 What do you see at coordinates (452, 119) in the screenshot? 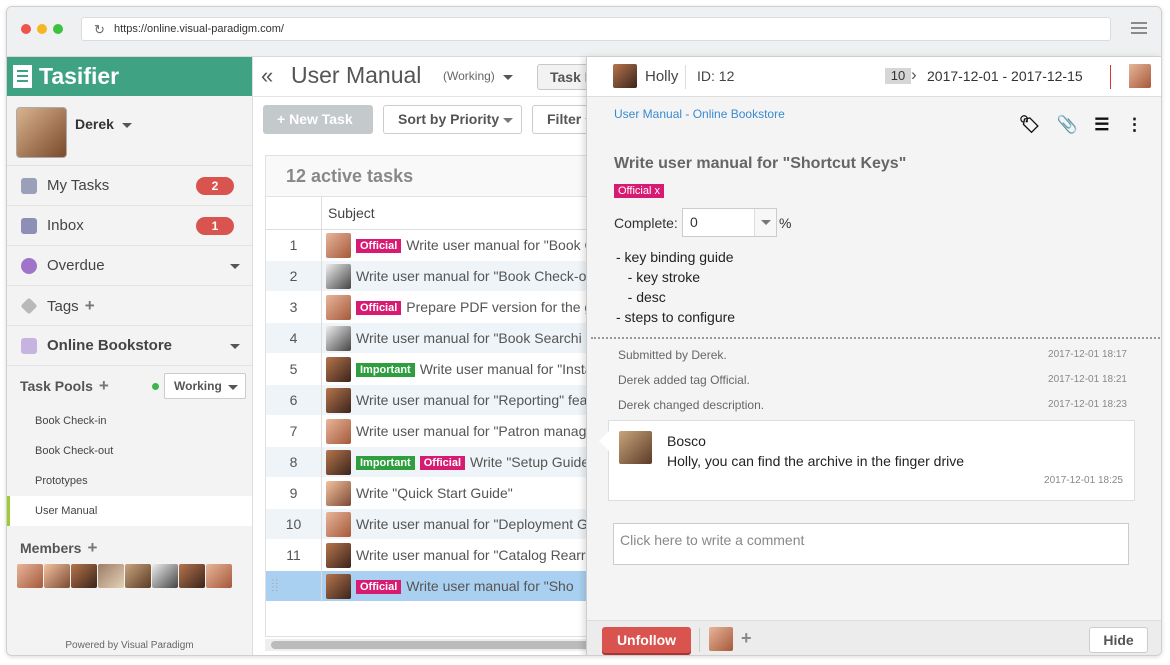
I see `sort-button: Sort by Priority` at bounding box center [452, 119].